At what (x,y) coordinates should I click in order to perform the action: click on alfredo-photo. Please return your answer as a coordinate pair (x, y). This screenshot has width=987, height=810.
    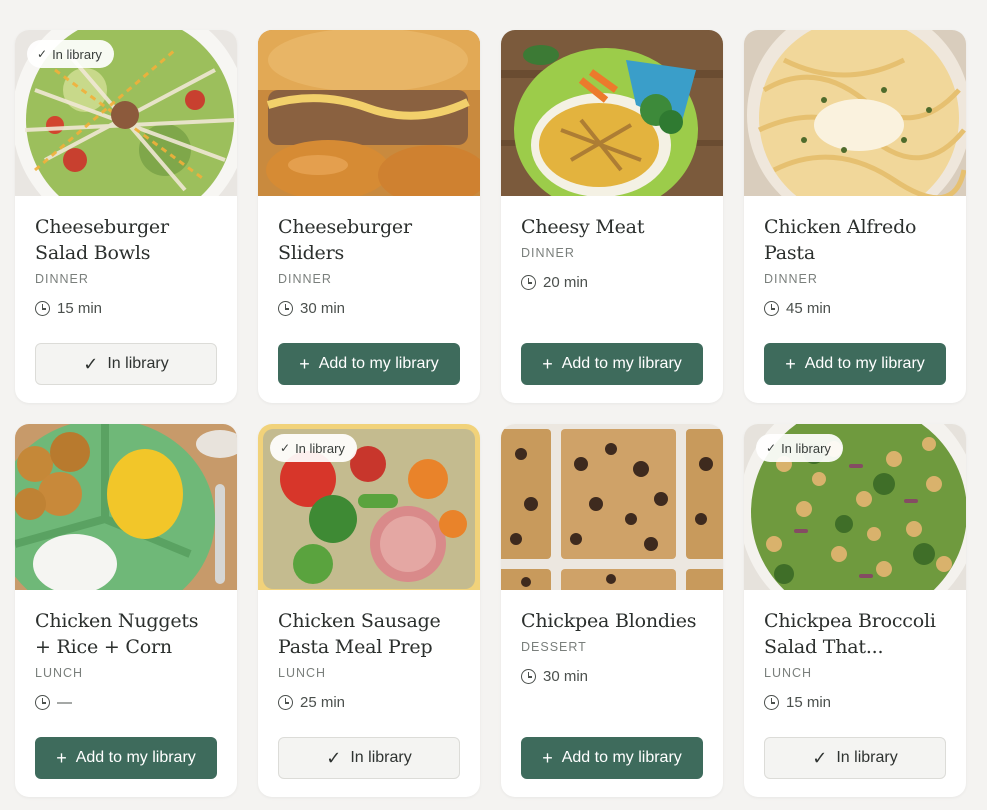
    Looking at the image, I should click on (855, 113).